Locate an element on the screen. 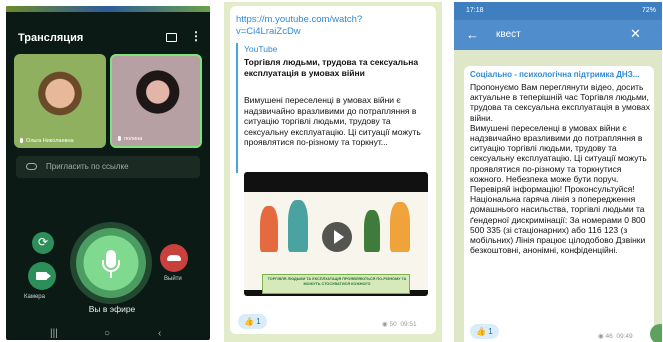 This screenshot has width=663, height=342. close-icon: ✕ is located at coordinates (635, 34).